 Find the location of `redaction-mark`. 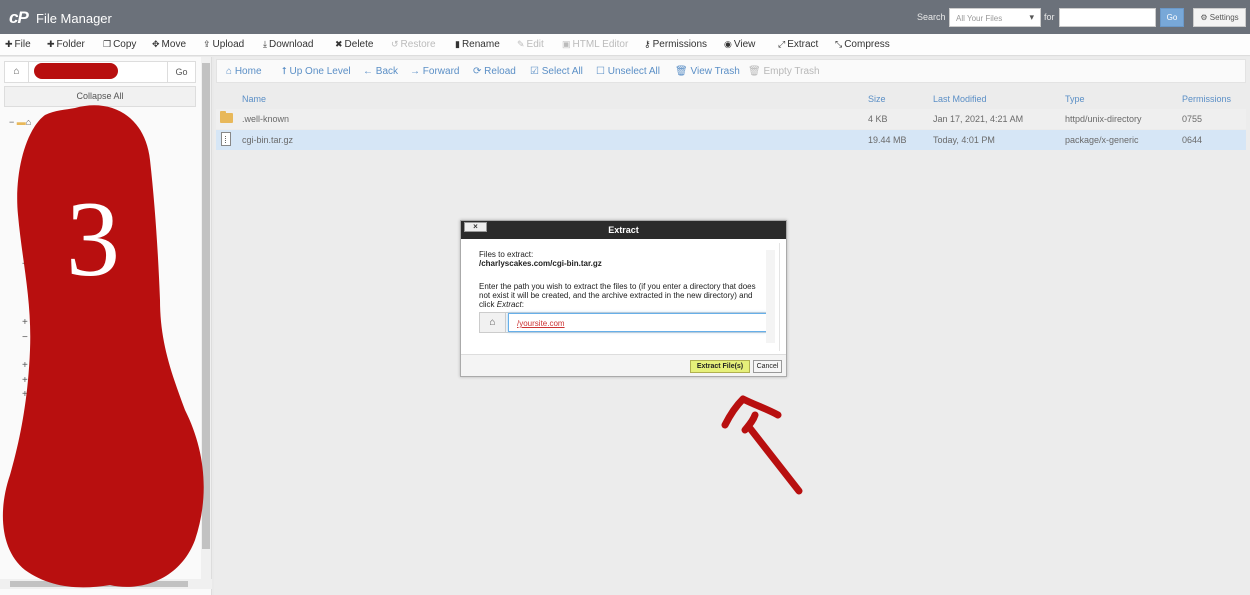

redaction-mark is located at coordinates (76, 71).